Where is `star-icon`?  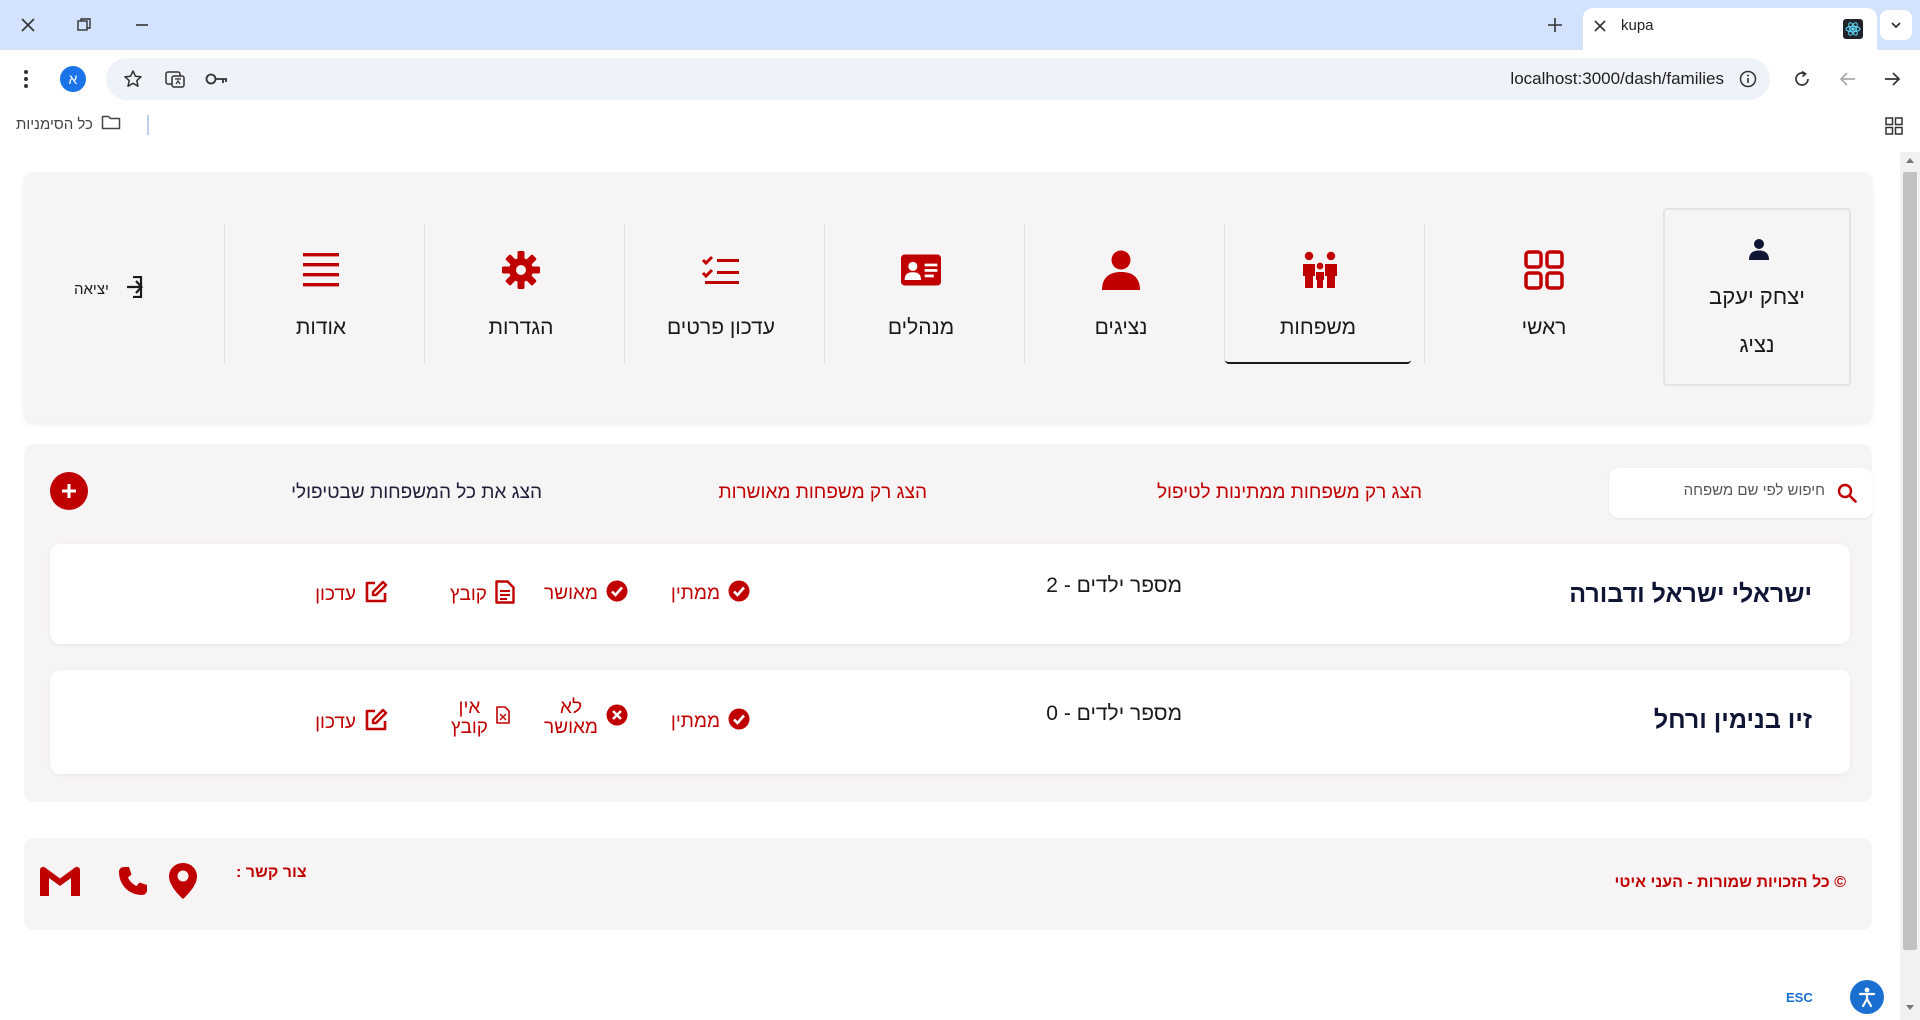 star-icon is located at coordinates (133, 79).